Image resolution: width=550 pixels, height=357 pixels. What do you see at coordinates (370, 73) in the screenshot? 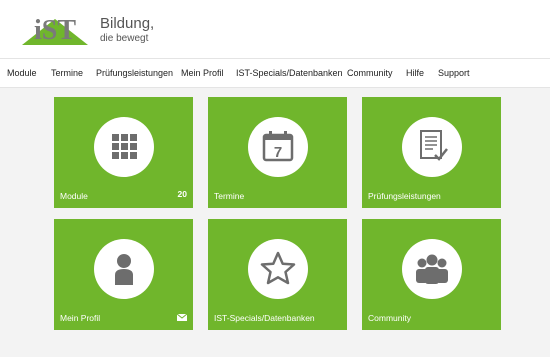
I see `nav-item-community: Community` at bounding box center [370, 73].